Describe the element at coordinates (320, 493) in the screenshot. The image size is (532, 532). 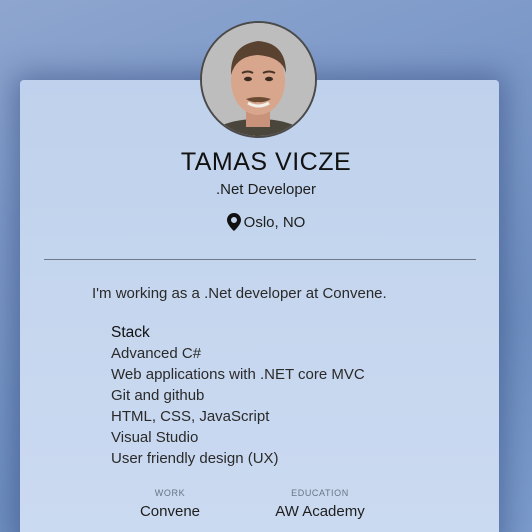
I see `education-label: EDUCATION` at that location.